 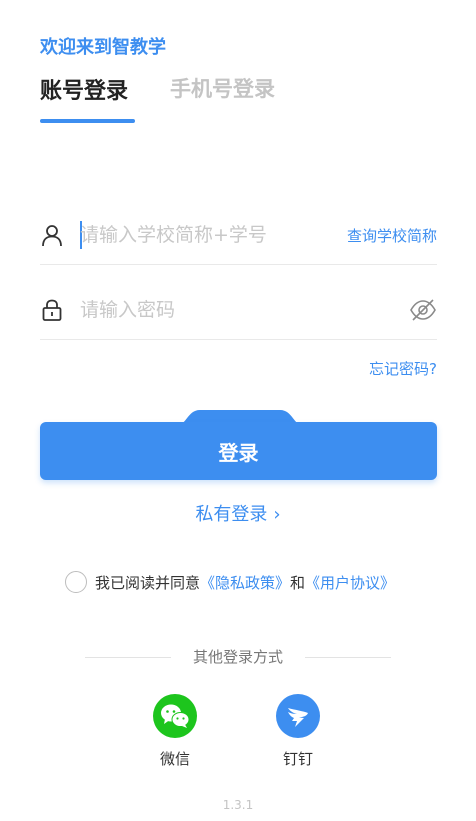 I want to click on dingtalk-login: 钉钉, so click(x=298, y=731).